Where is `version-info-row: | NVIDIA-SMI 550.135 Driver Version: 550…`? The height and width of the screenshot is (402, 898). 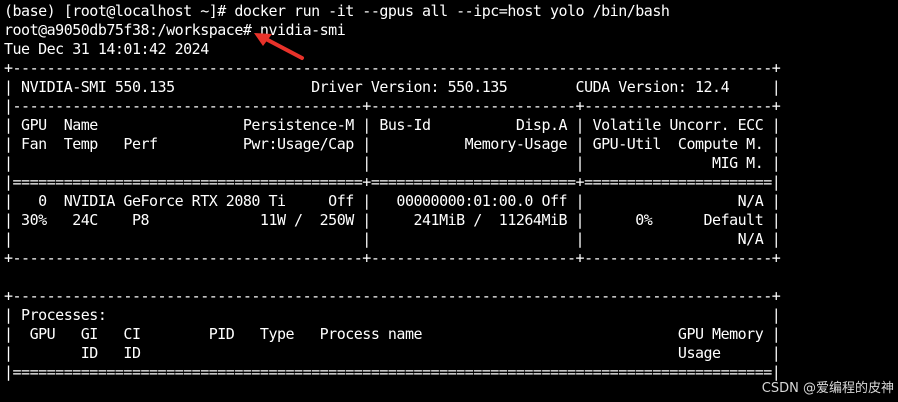
version-info-row: | NVIDIA-SMI 550.135 Driver Version: 550… is located at coordinates (392, 87).